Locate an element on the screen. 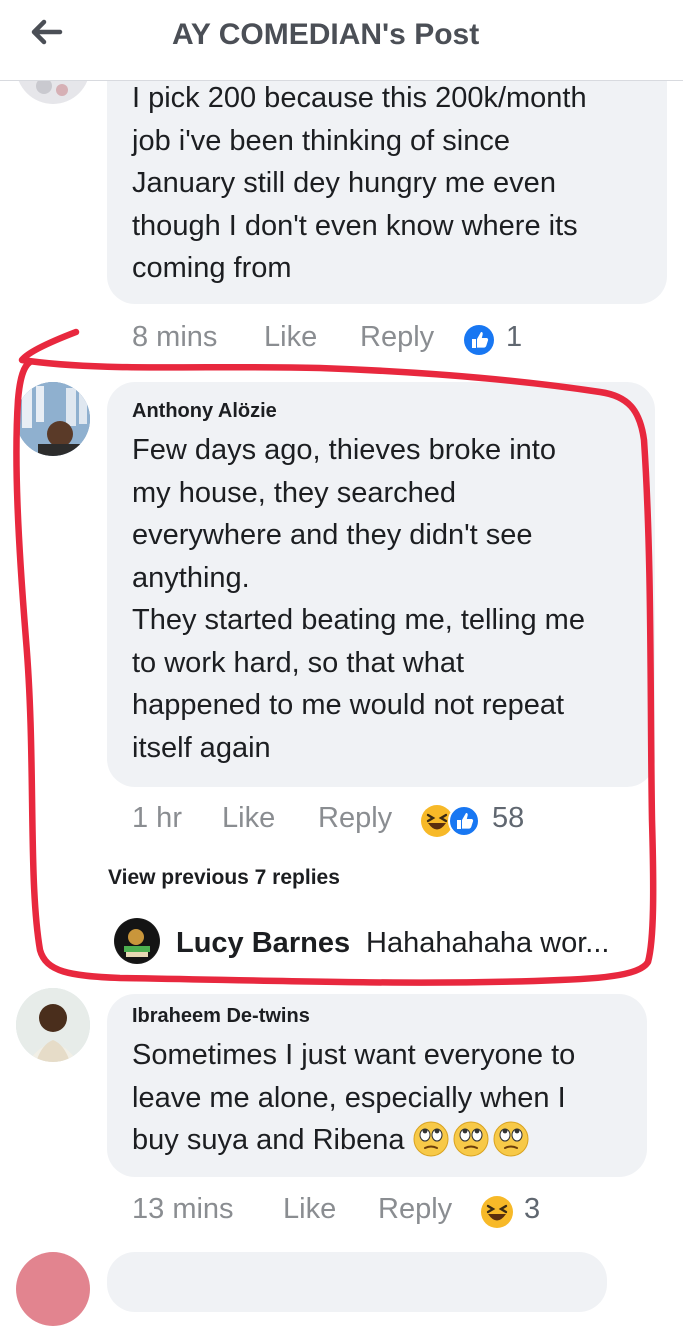 The height and width of the screenshot is (1326, 683). emoji-row is located at coordinates (473, 1139).